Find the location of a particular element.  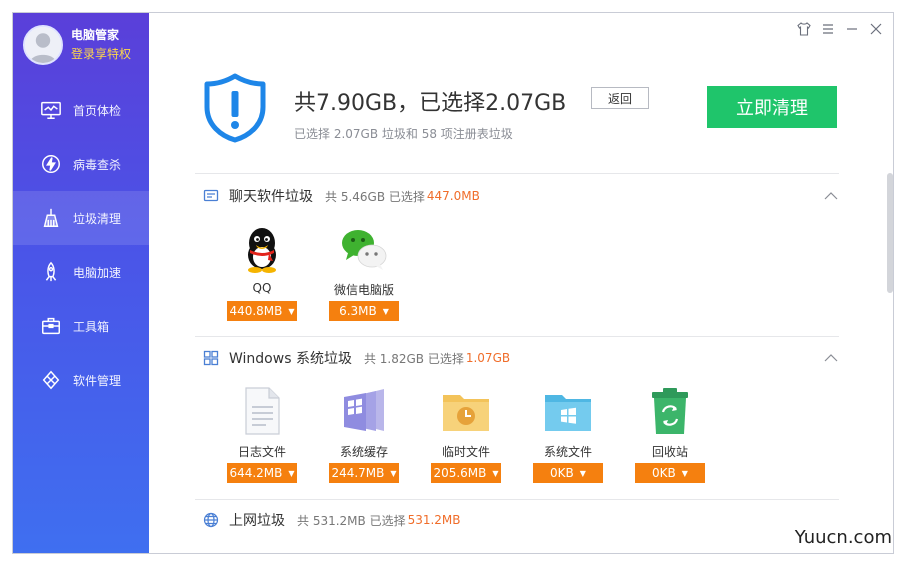

item-label: 系统缓存 is located at coordinates (363, 452).